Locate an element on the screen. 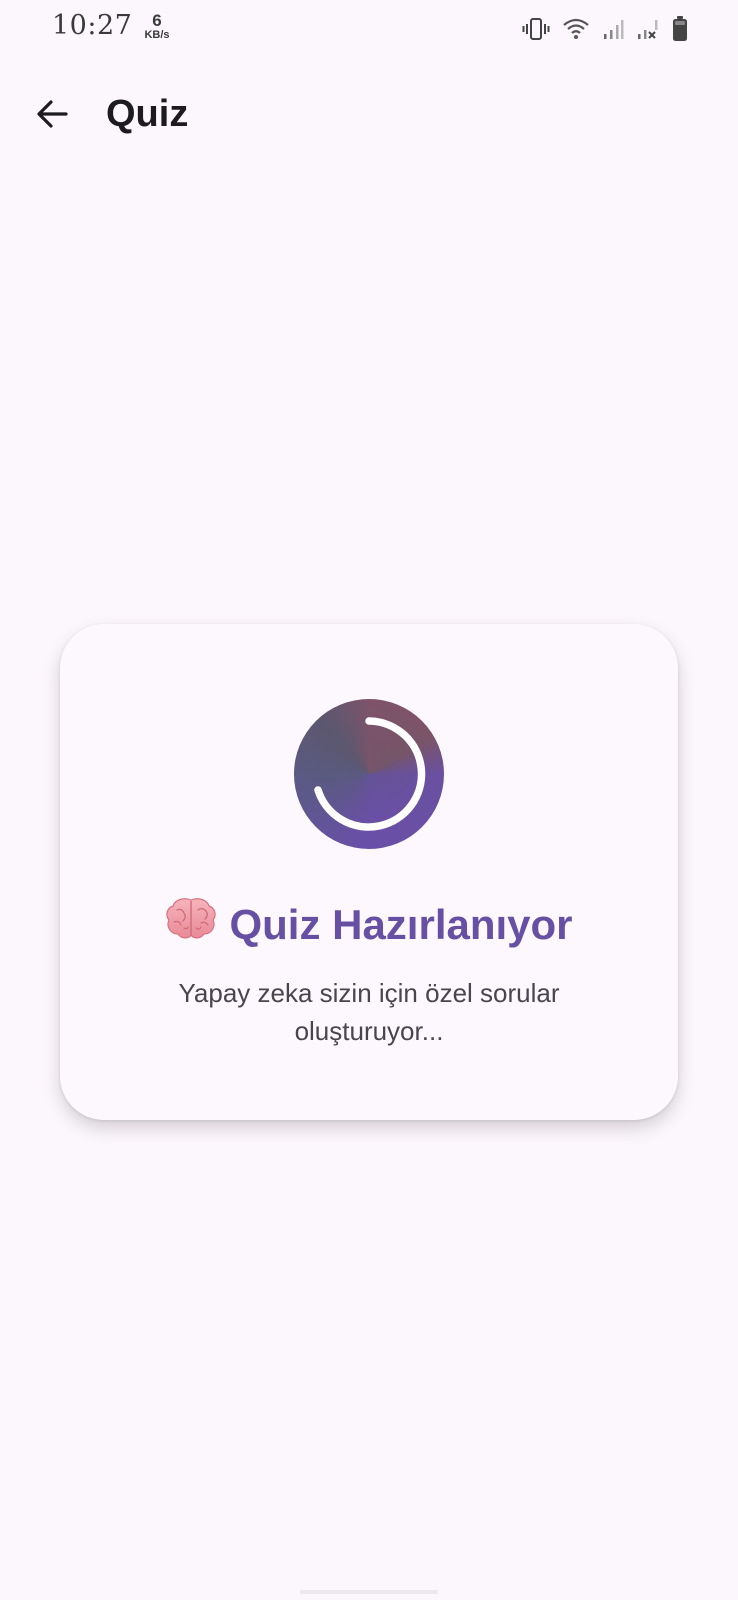  loading-title: Quiz Hazırlanıyor is located at coordinates (369, 926).